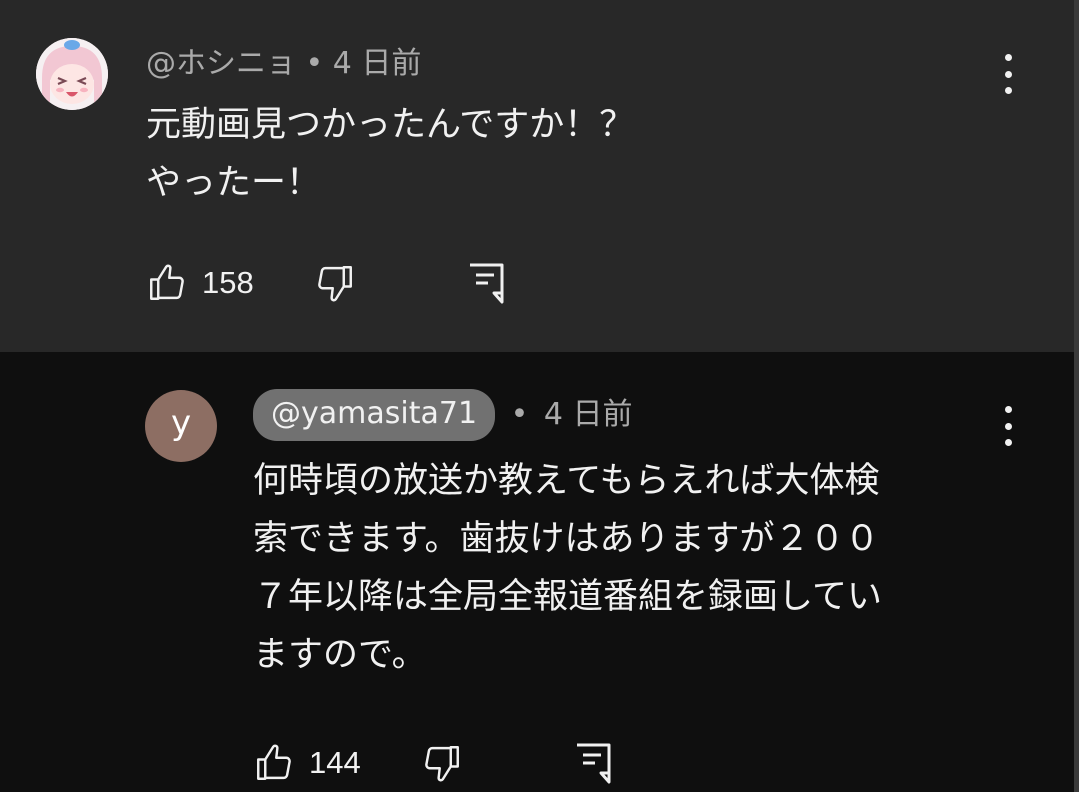 The width and height of the screenshot is (1079, 792). I want to click on avatar-letter: y, so click(181, 423).